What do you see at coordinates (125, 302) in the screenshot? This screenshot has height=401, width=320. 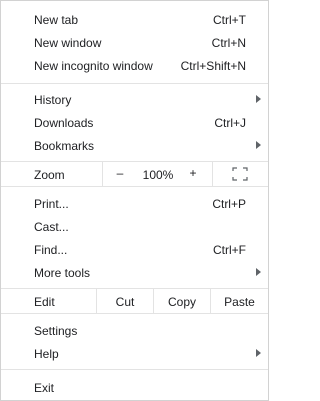 I see `cut-button: Cut` at bounding box center [125, 302].